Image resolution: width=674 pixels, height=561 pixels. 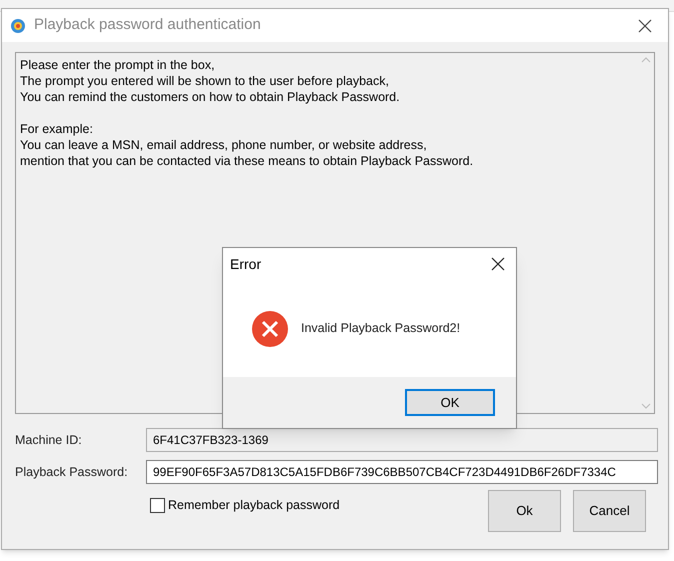 I want to click on text-field: 99EF90F65F3A57D813C5A15FDB6F739C6BB507CB4CF723D4491DB6F26DF7334C, so click(x=402, y=472).